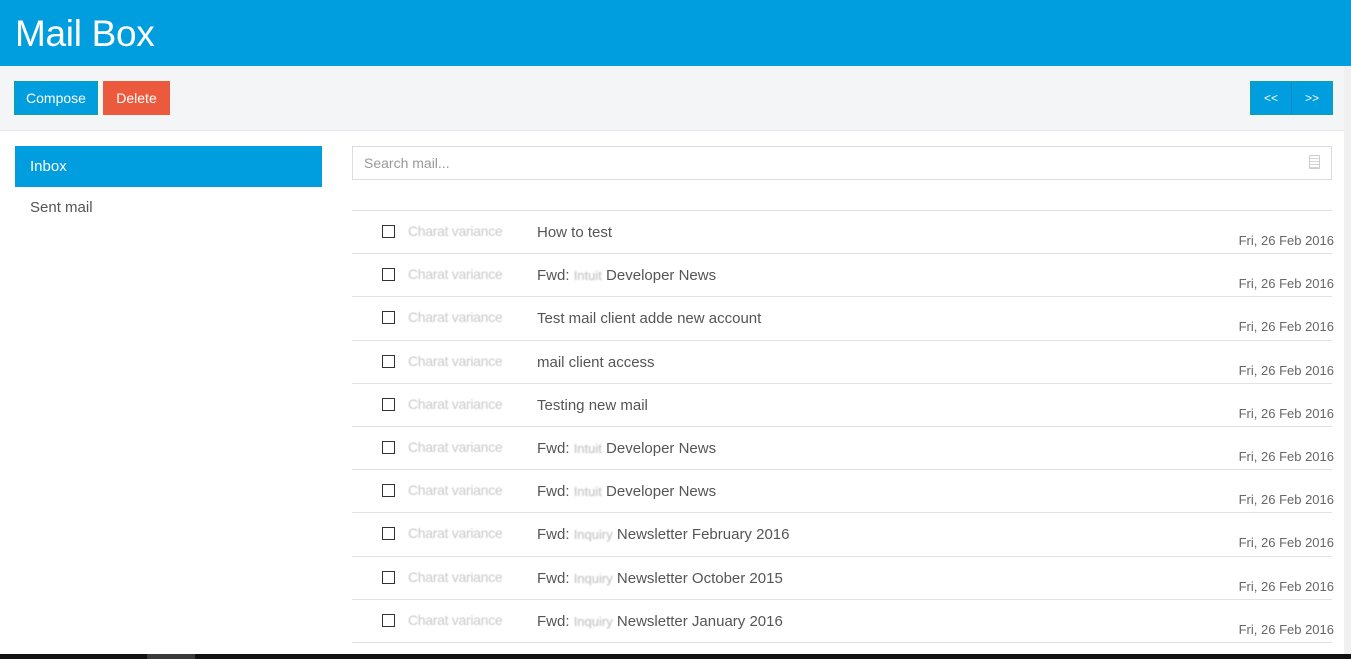 The height and width of the screenshot is (659, 1351). Describe the element at coordinates (171, 656) in the screenshot. I see `scrollbar-thumb` at that location.